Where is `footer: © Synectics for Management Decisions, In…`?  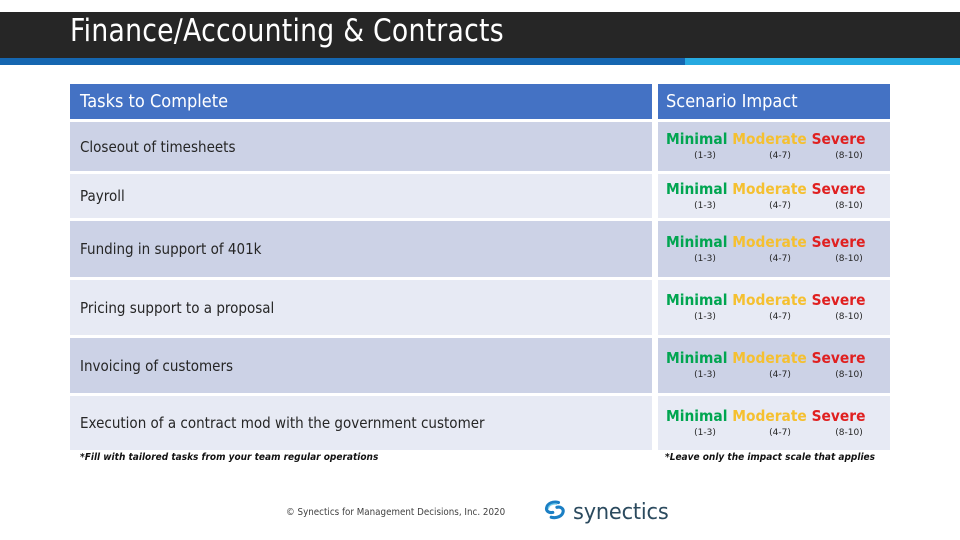 footer: © Synectics for Management Decisions, In… is located at coordinates (480, 512).